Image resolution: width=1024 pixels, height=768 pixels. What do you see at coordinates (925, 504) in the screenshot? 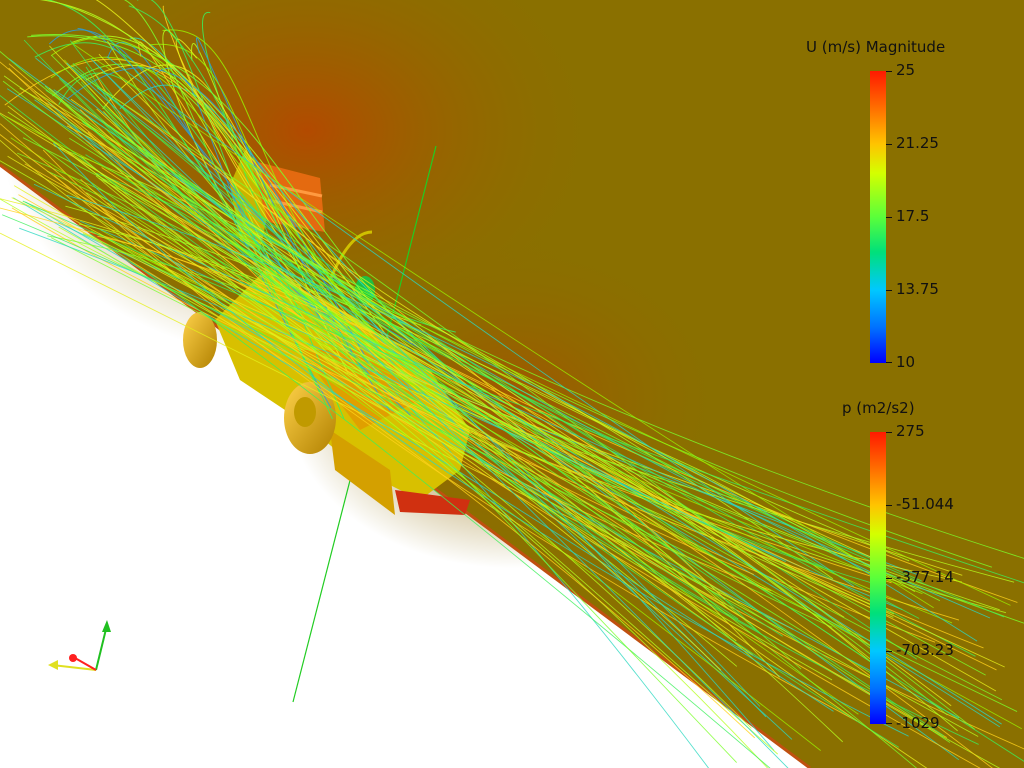
I see `pressure-tick-label: -51.044` at bounding box center [925, 504].